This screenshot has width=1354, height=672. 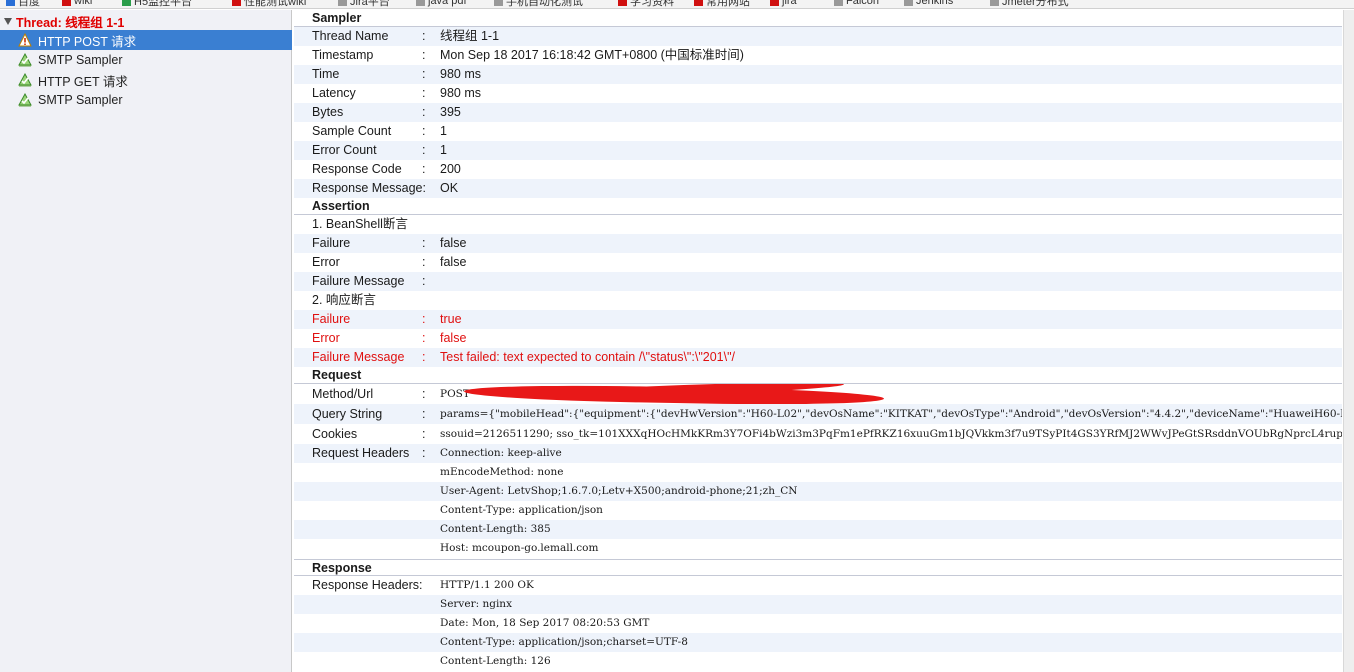 What do you see at coordinates (29, 4) in the screenshot?
I see `bookmark-label: 百度` at bounding box center [29, 4].